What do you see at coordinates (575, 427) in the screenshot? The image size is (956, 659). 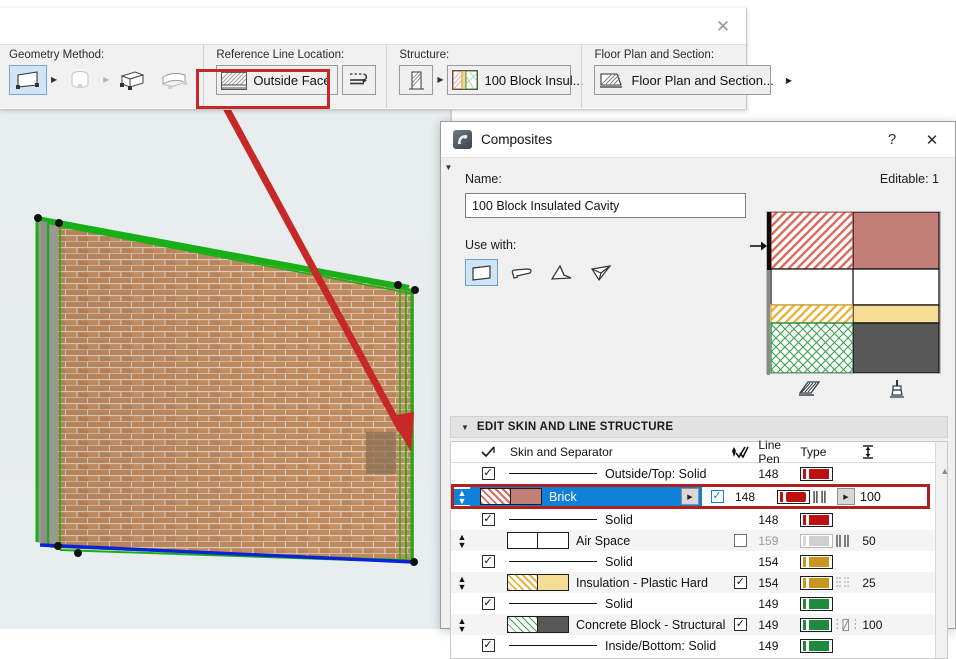 I see `skin-section-title: EDIT SKIN AND LINE STRUCTURE` at bounding box center [575, 427].